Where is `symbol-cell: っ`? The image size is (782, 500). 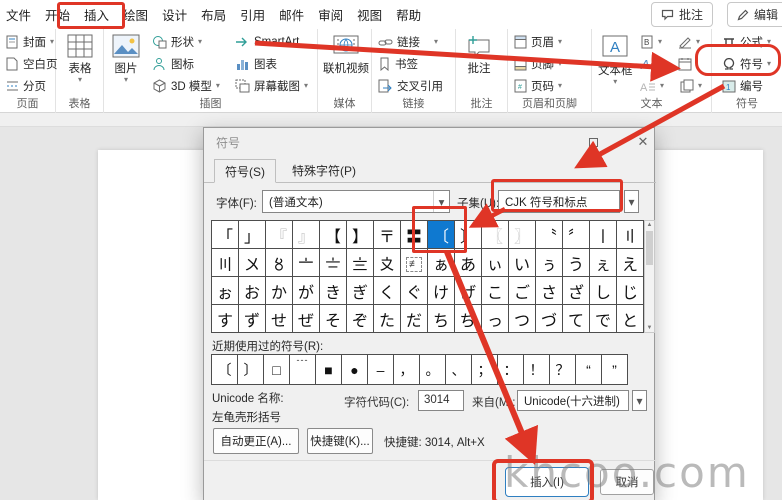
symbol-cell: っ is located at coordinates (495, 318).